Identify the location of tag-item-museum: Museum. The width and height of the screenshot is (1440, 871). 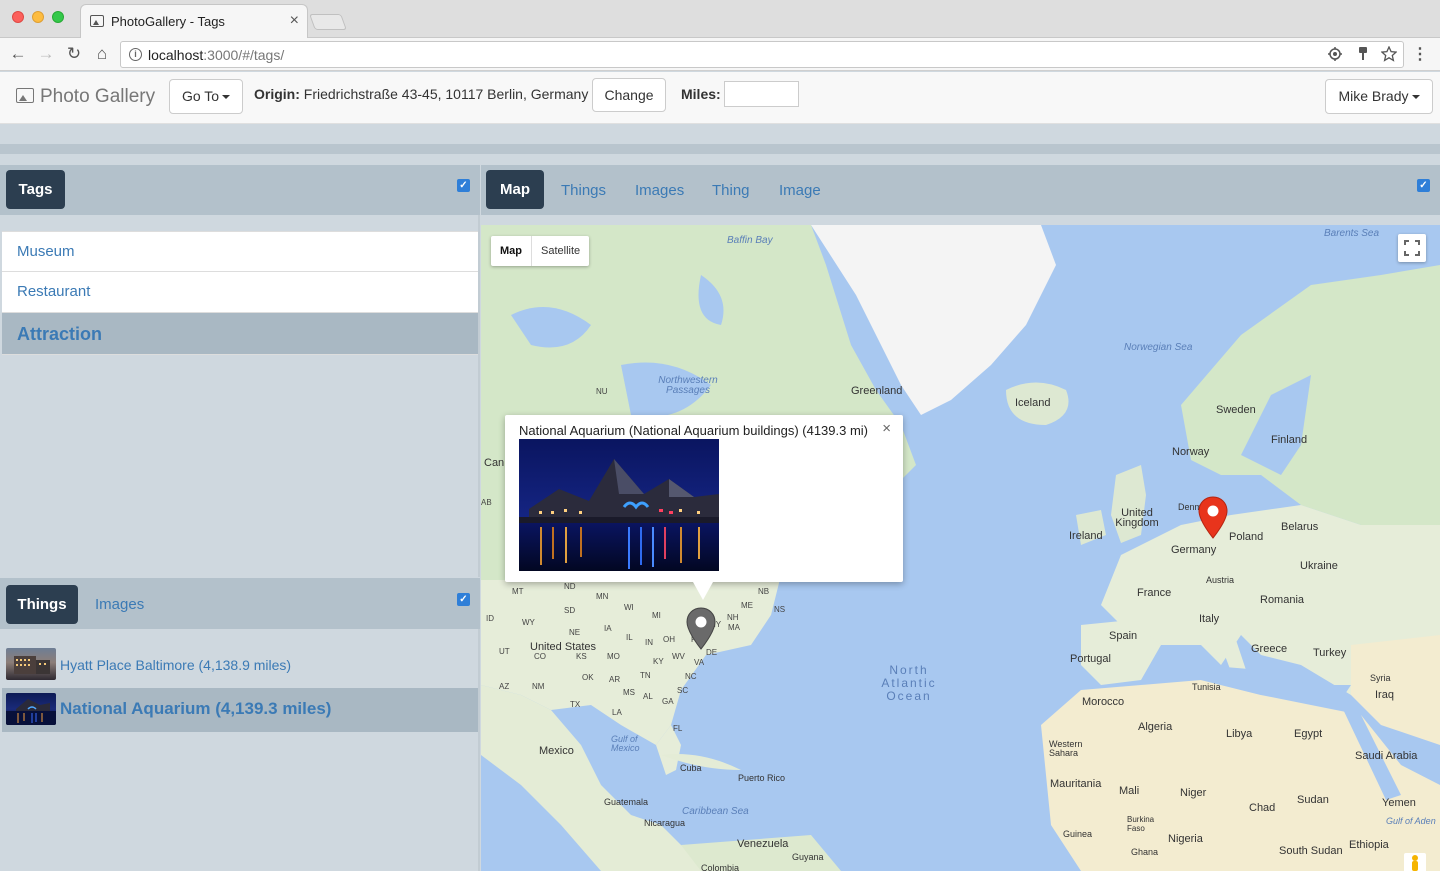
(240, 251).